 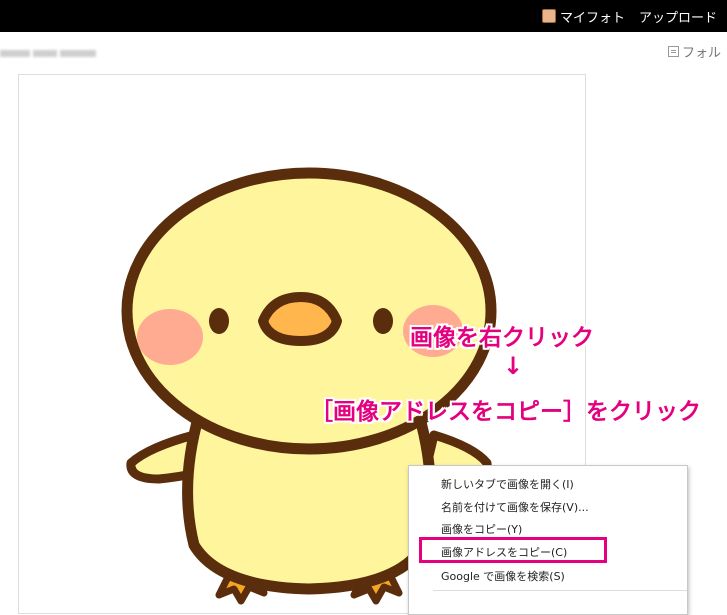 I want to click on blurred-breadcrumb, so click(x=50, y=50).